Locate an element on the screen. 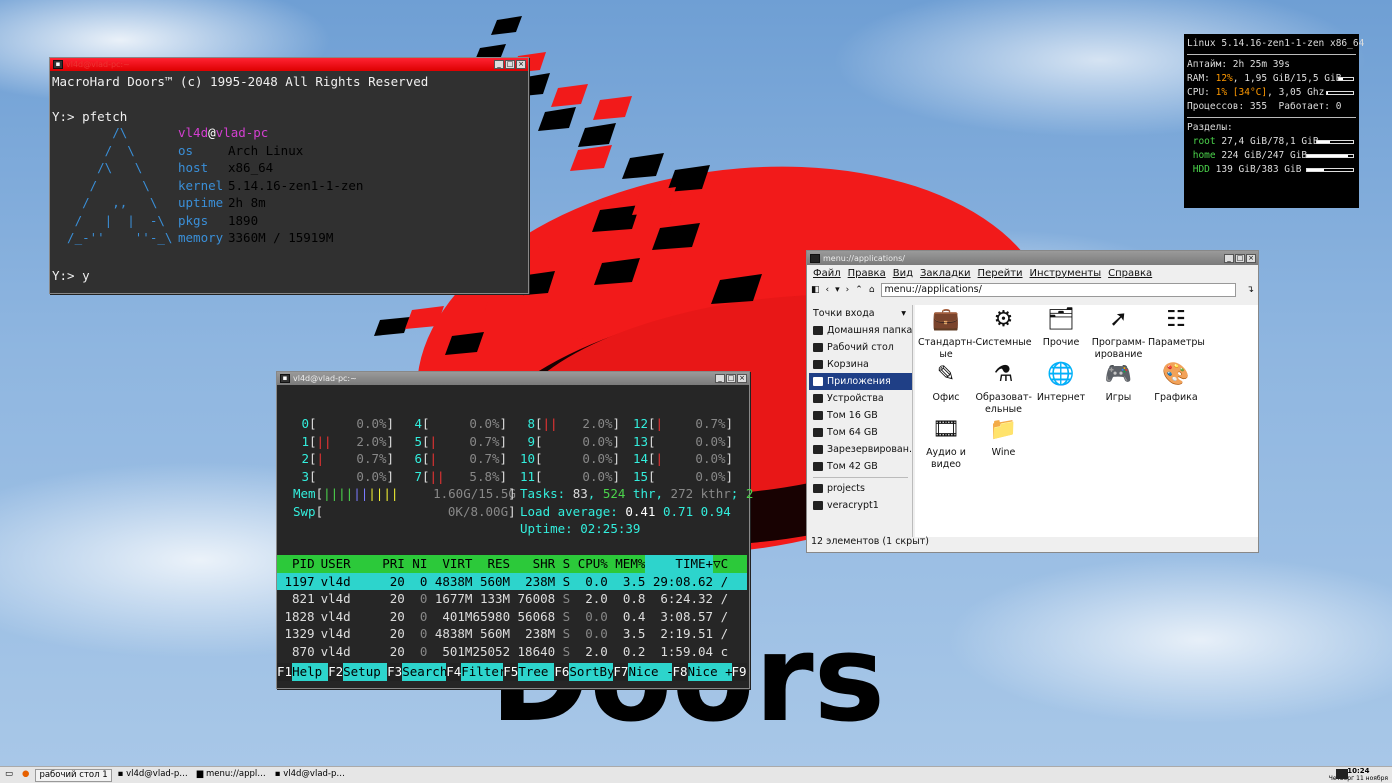 The image size is (1392, 783). sidebar-toggle-icon: ◧ is located at coordinates (815, 290).